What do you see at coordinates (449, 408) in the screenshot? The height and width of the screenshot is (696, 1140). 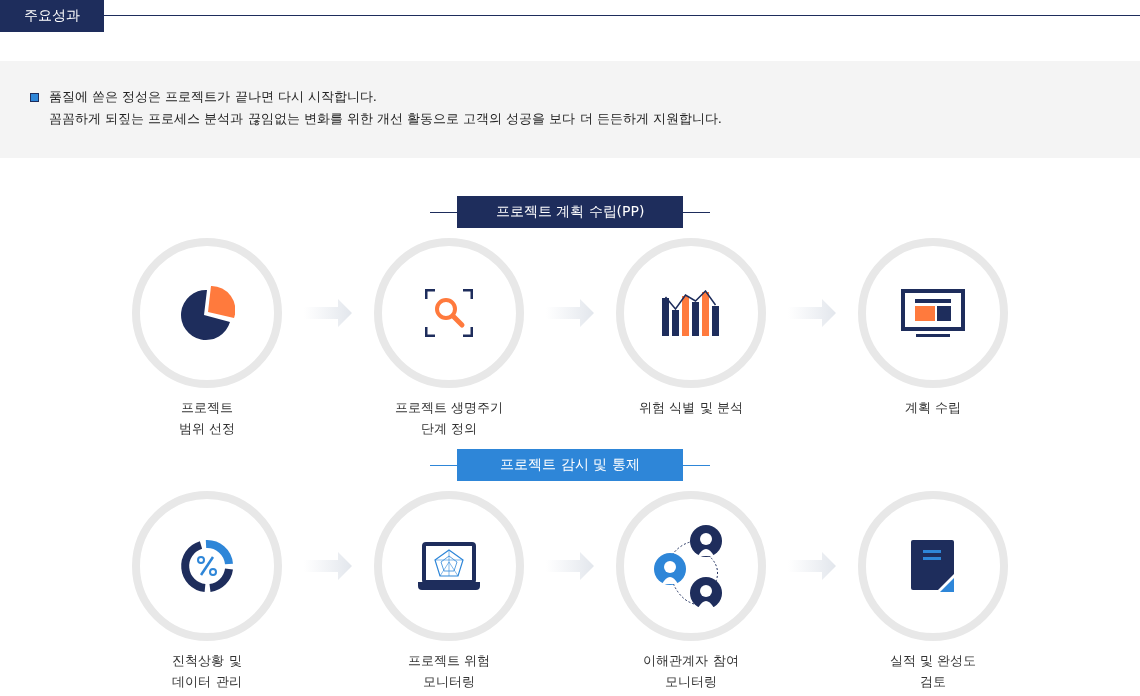 I see `step-label: 프로젝트 생명주기` at bounding box center [449, 408].